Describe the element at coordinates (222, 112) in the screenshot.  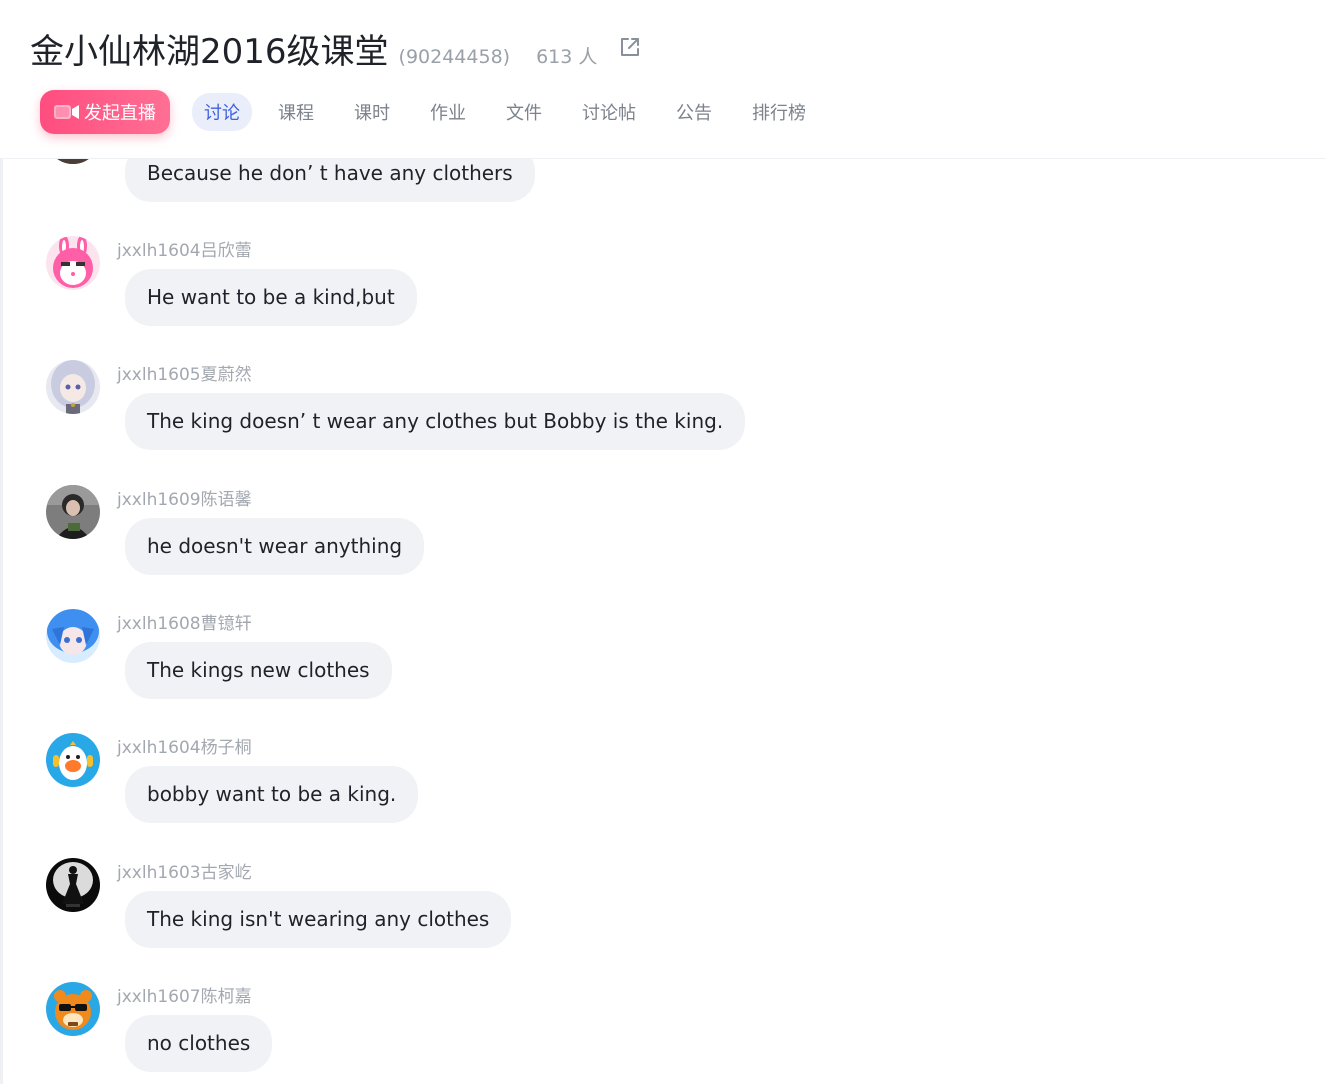
I see `tab-discussion: 讨论` at that location.